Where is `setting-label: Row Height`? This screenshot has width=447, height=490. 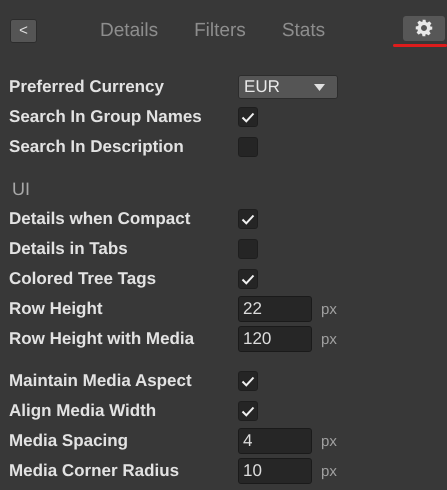 setting-label: Row Height is located at coordinates (56, 309).